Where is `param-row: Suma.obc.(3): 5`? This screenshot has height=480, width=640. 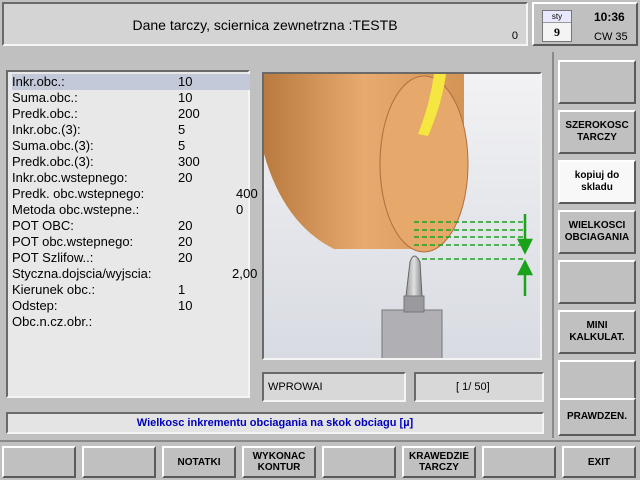 param-row: Suma.obc.(3): 5 is located at coordinates (131, 146).